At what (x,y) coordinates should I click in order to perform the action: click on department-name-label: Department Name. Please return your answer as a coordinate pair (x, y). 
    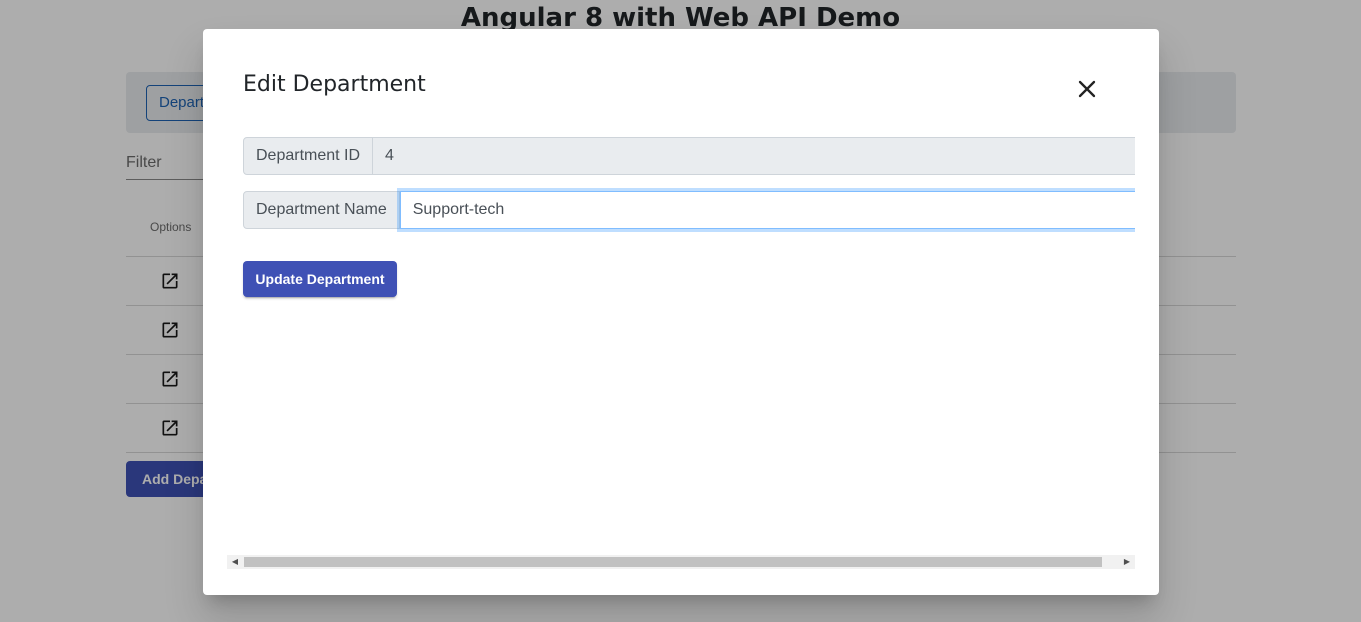
    Looking at the image, I should click on (321, 210).